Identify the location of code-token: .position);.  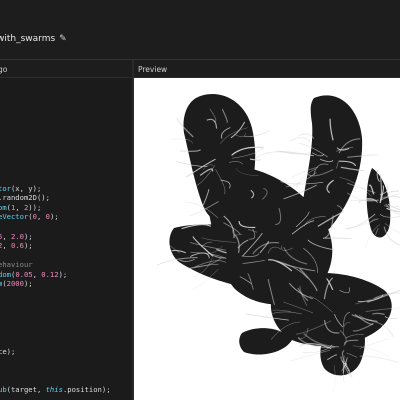
(86, 389).